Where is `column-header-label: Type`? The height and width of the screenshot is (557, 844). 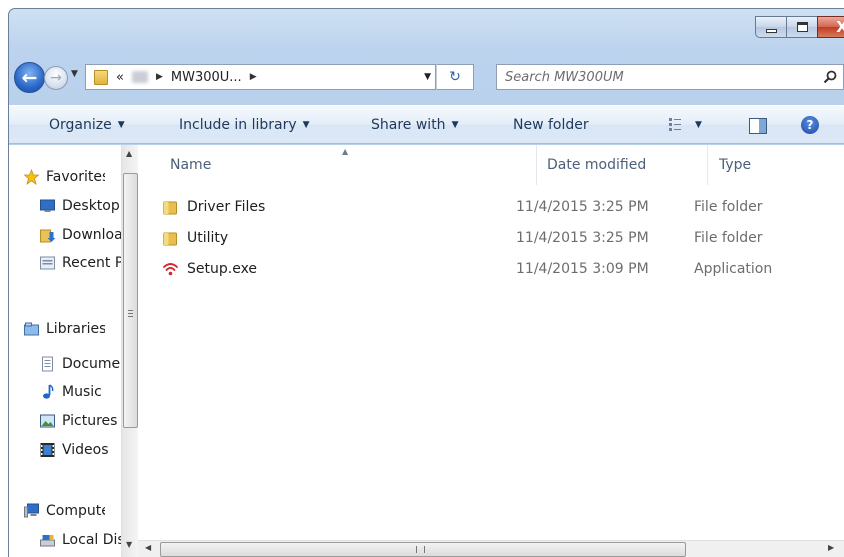
column-header-label: Type is located at coordinates (735, 165).